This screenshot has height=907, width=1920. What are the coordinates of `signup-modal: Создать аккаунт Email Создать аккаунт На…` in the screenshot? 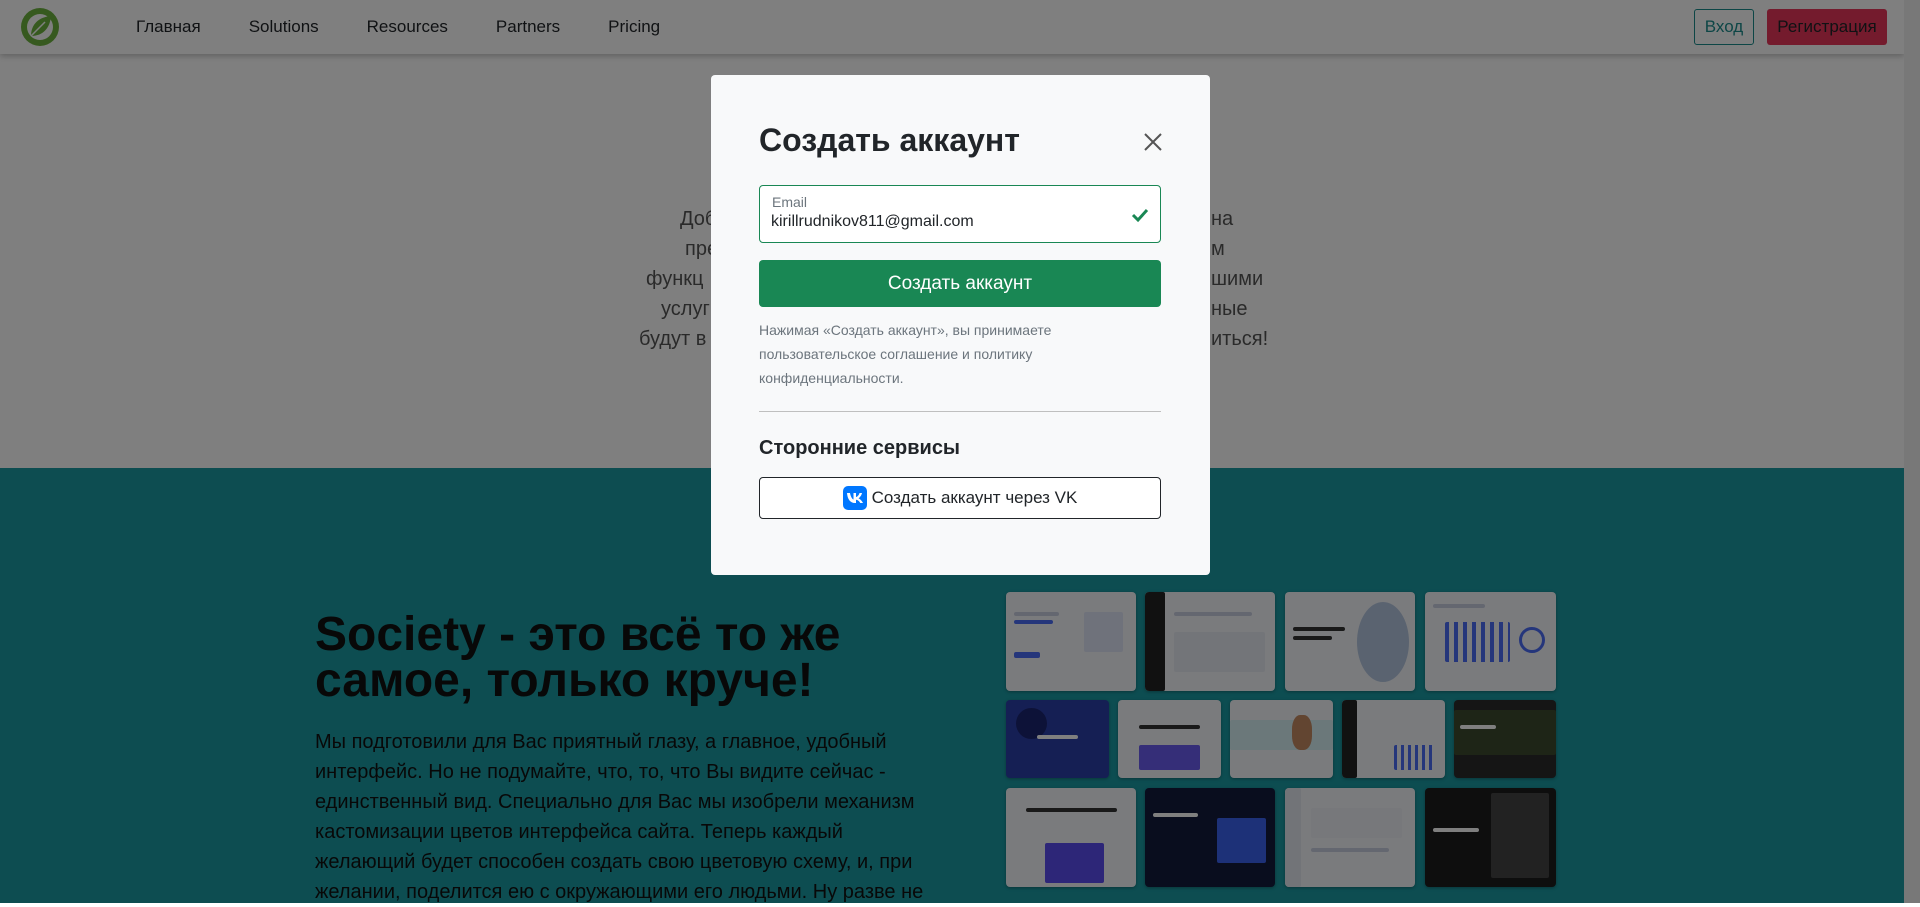 It's located at (960, 325).